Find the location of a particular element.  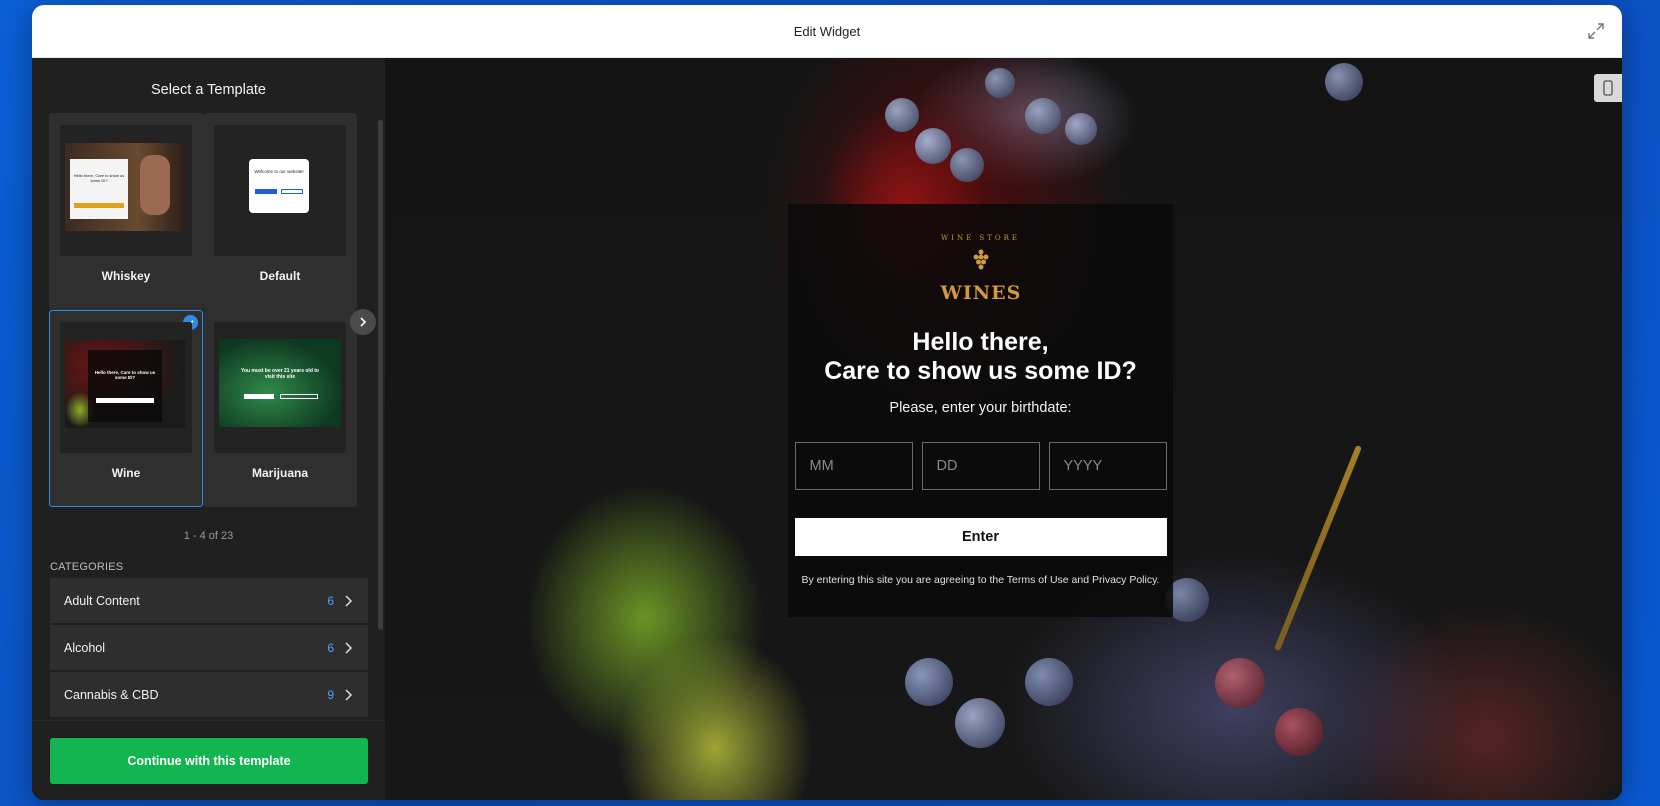

window-title: Edit Widget is located at coordinates (827, 31).